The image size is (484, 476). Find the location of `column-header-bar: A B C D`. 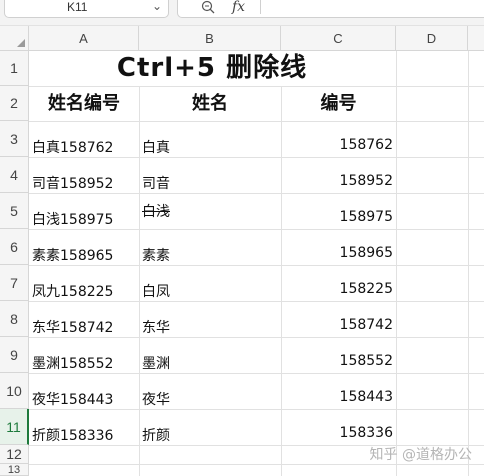

column-header-bar: A B C D is located at coordinates (242, 38).